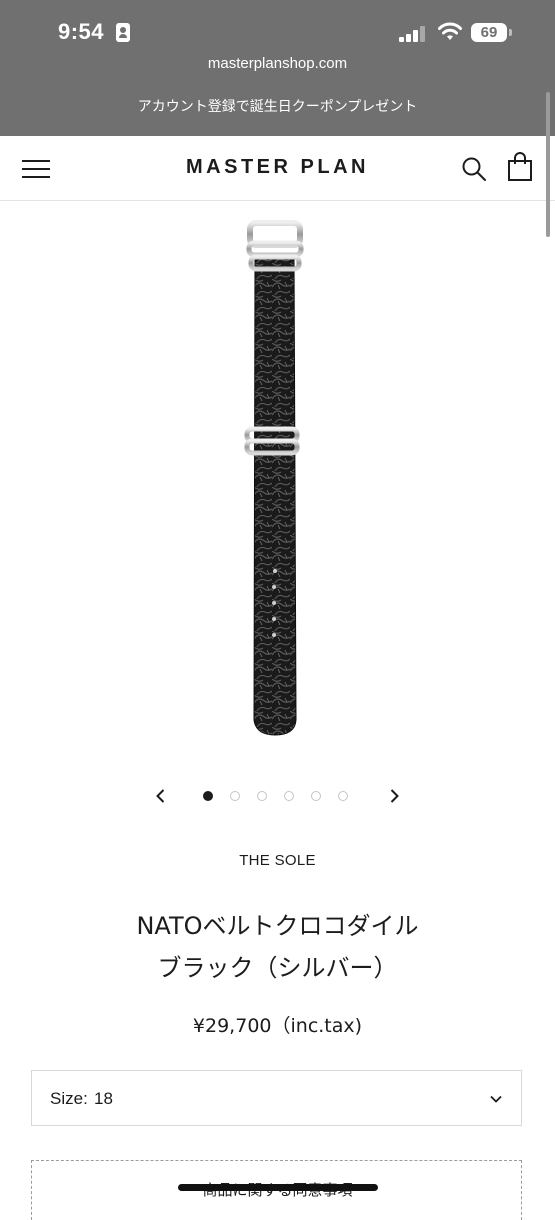 This screenshot has height=1220, width=555. Describe the element at coordinates (277, 860) in the screenshot. I see `product-brand: THE SOLE` at that location.